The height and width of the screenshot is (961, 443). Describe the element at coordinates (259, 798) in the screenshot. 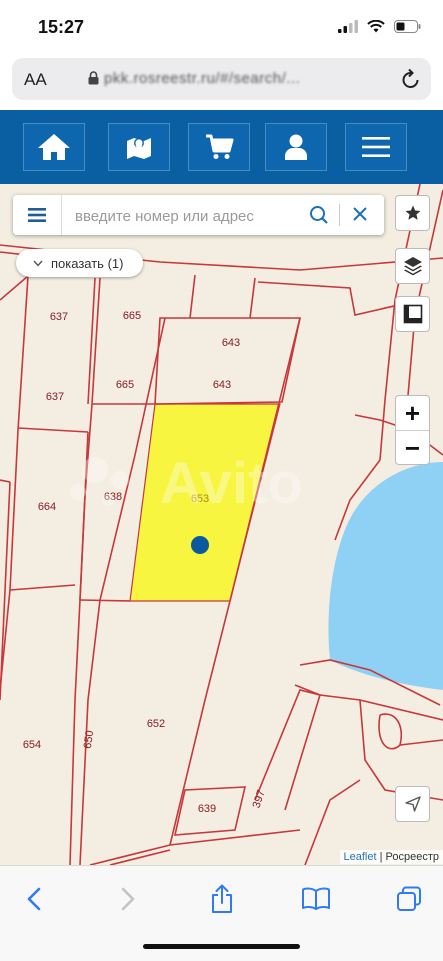

I see `parcel-label: 397` at that location.